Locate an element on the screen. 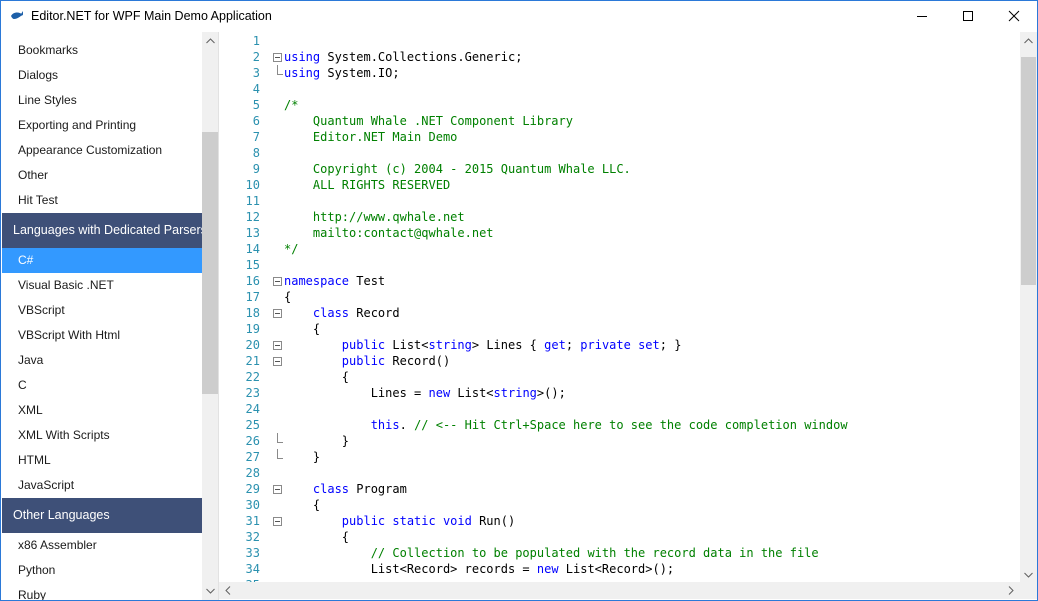 Image resolution: width=1038 pixels, height=601 pixels. code-line: 19 { is located at coordinates (629, 329).